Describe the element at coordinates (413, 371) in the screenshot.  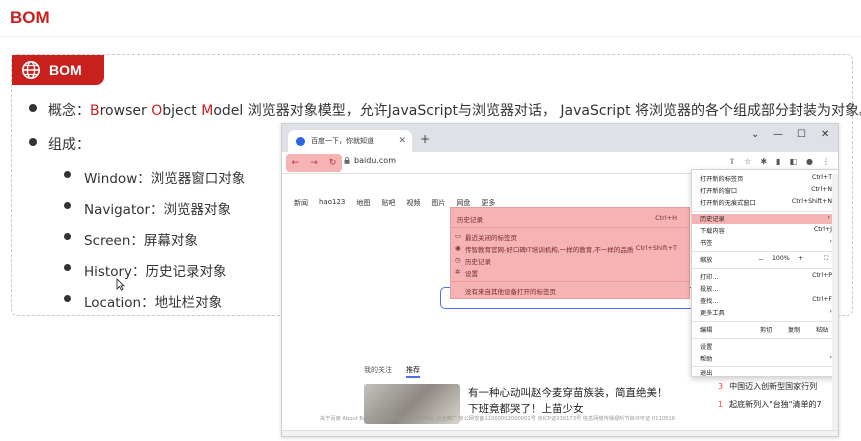
I see `feed-tab-recommend: 推荐` at that location.